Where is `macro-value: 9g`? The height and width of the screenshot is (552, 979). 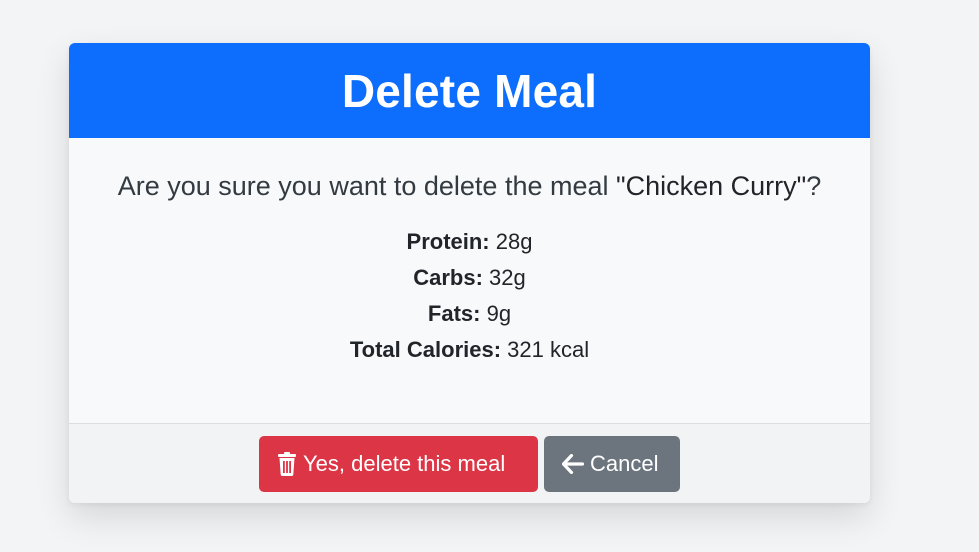 macro-value: 9g is located at coordinates (499, 313).